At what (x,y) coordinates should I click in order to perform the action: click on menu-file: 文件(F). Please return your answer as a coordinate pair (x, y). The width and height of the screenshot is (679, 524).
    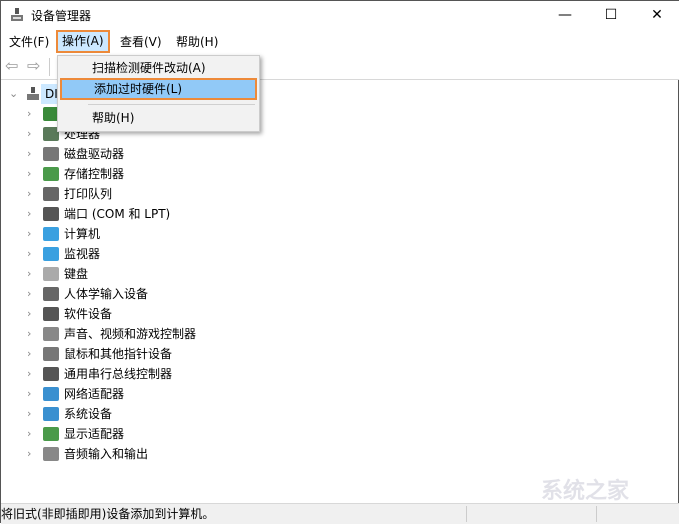
    Looking at the image, I should click on (29, 42).